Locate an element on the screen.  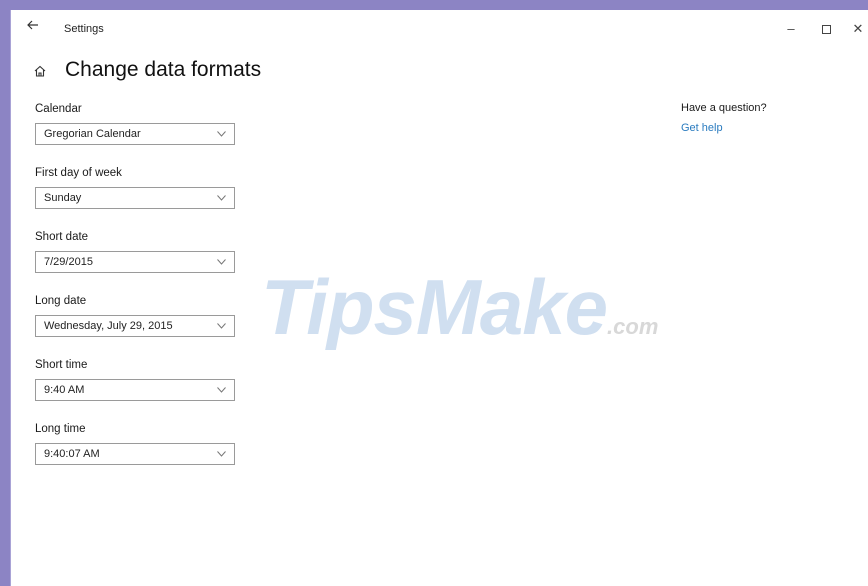
field-label: Long date is located at coordinates (61, 301).